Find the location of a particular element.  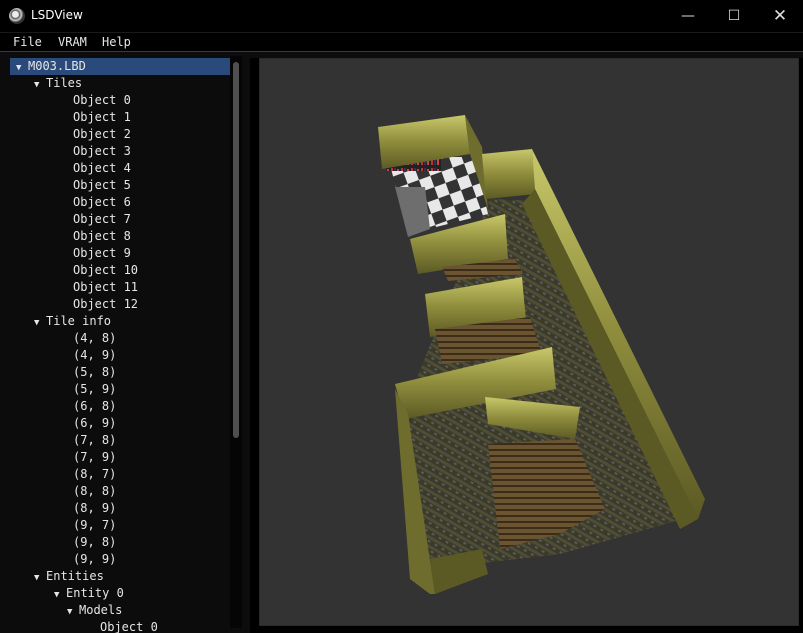

tree-item: Object 6 is located at coordinates (102, 202).